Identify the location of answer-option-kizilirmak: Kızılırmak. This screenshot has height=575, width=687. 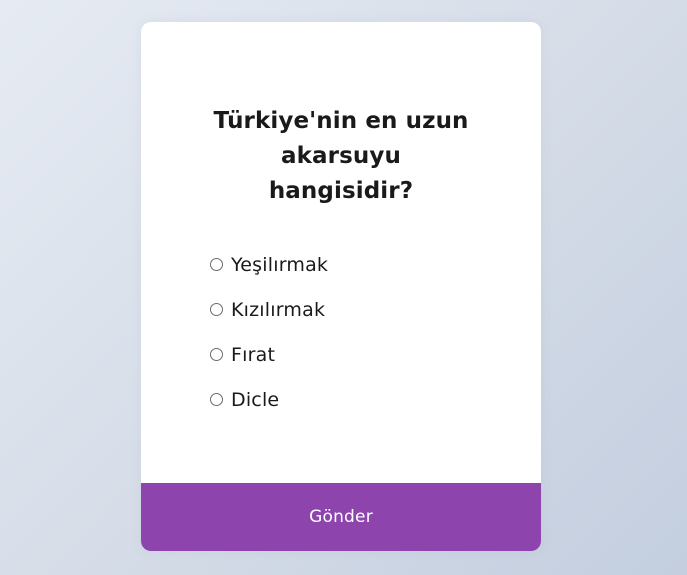
(340, 309).